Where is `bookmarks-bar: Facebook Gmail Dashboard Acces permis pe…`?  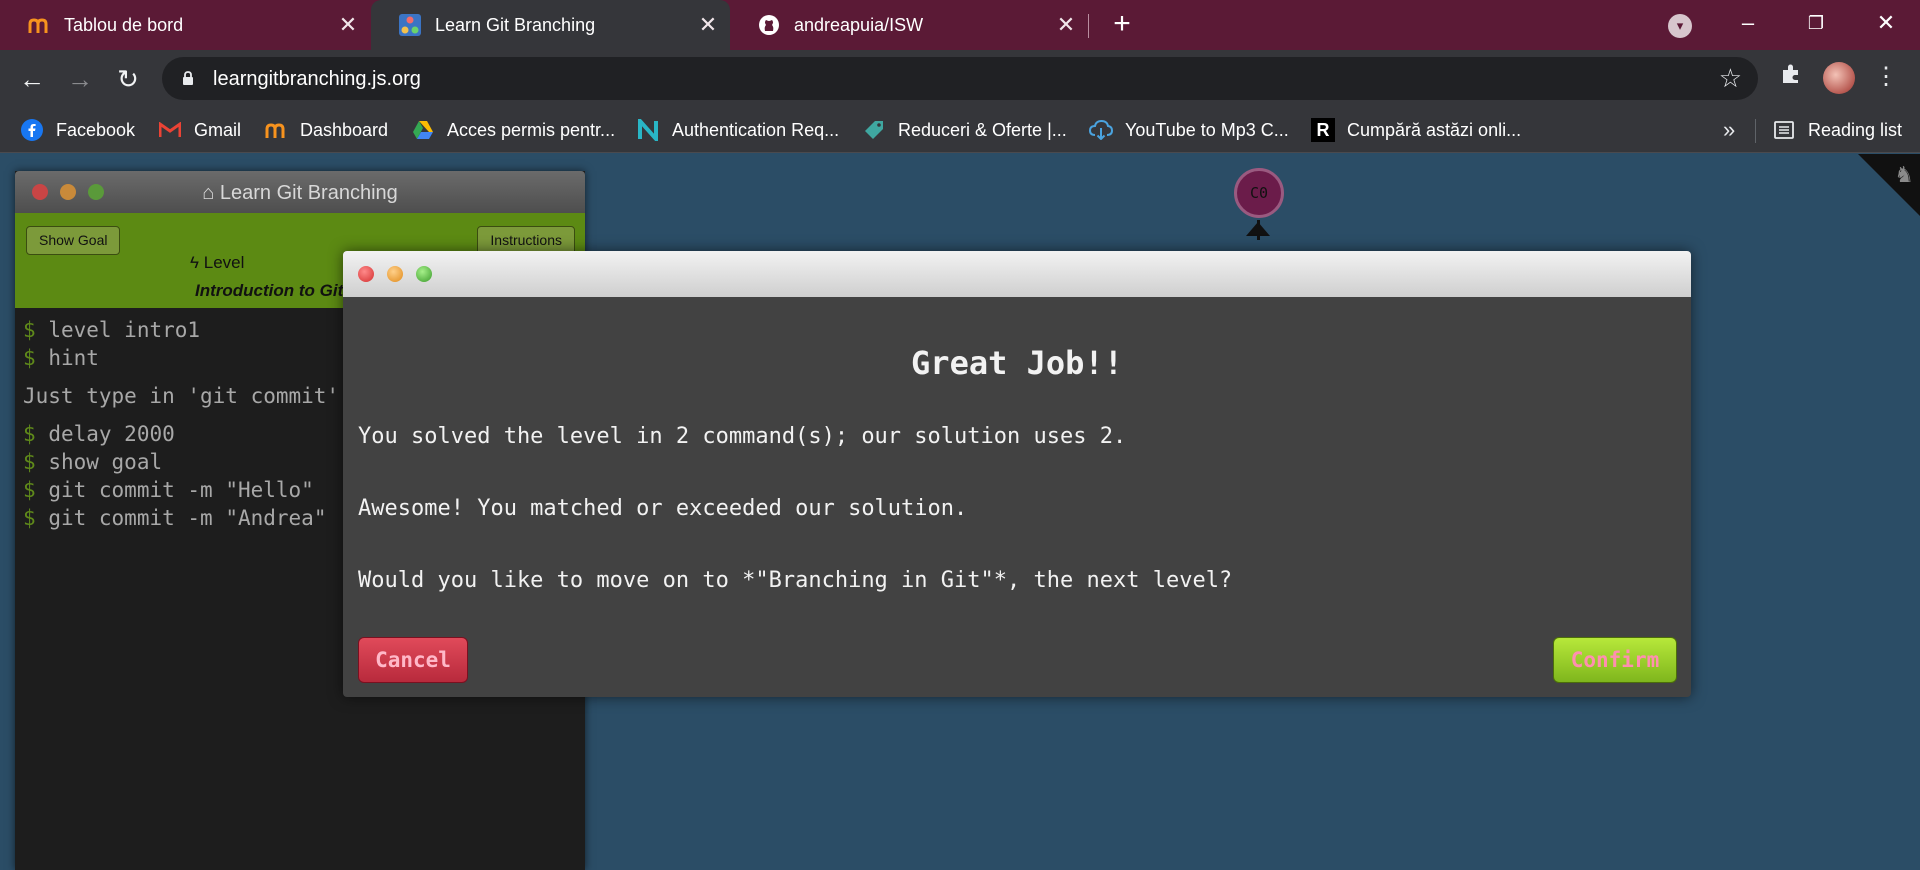
bookmarks-bar: Facebook Gmail Dashboard Acces permis pe… is located at coordinates (960, 130).